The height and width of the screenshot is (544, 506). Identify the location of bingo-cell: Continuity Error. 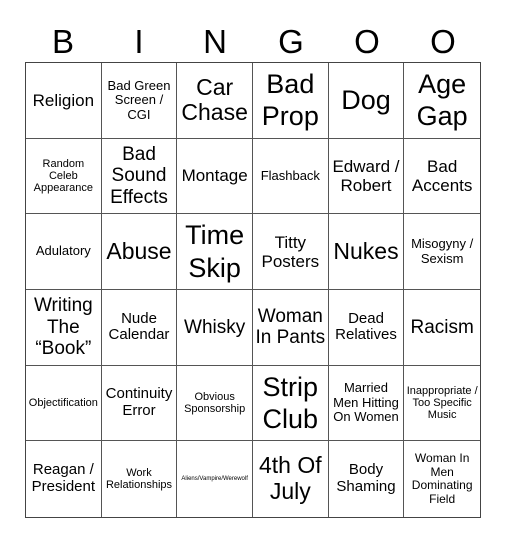
(139, 403).